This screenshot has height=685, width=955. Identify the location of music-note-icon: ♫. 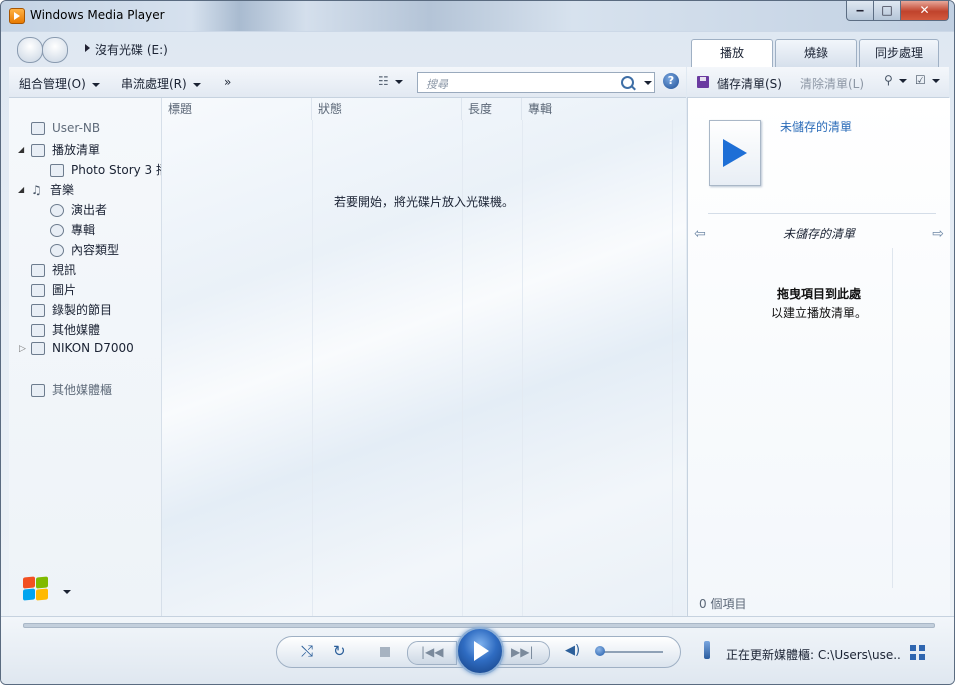
(36, 189).